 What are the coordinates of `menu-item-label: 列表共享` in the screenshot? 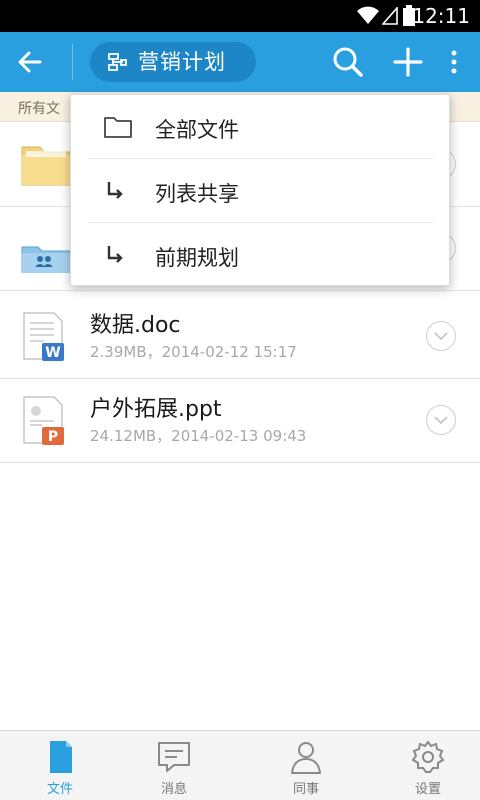 It's located at (197, 194).